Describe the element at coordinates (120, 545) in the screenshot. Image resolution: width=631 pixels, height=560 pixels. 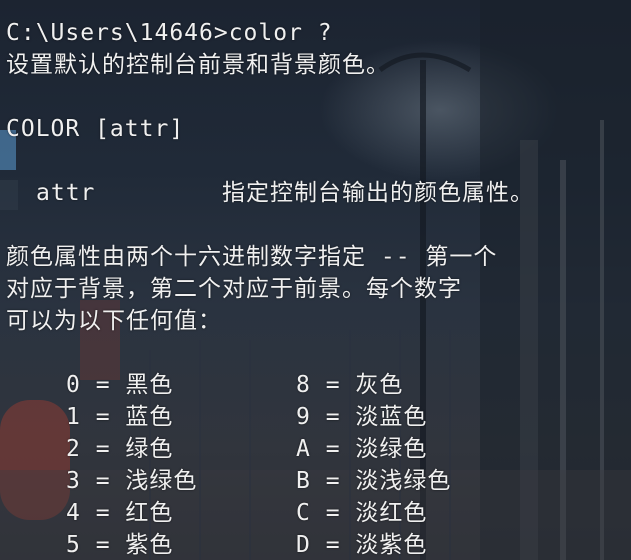
I see `color-entry: 5 = 紫色` at that location.